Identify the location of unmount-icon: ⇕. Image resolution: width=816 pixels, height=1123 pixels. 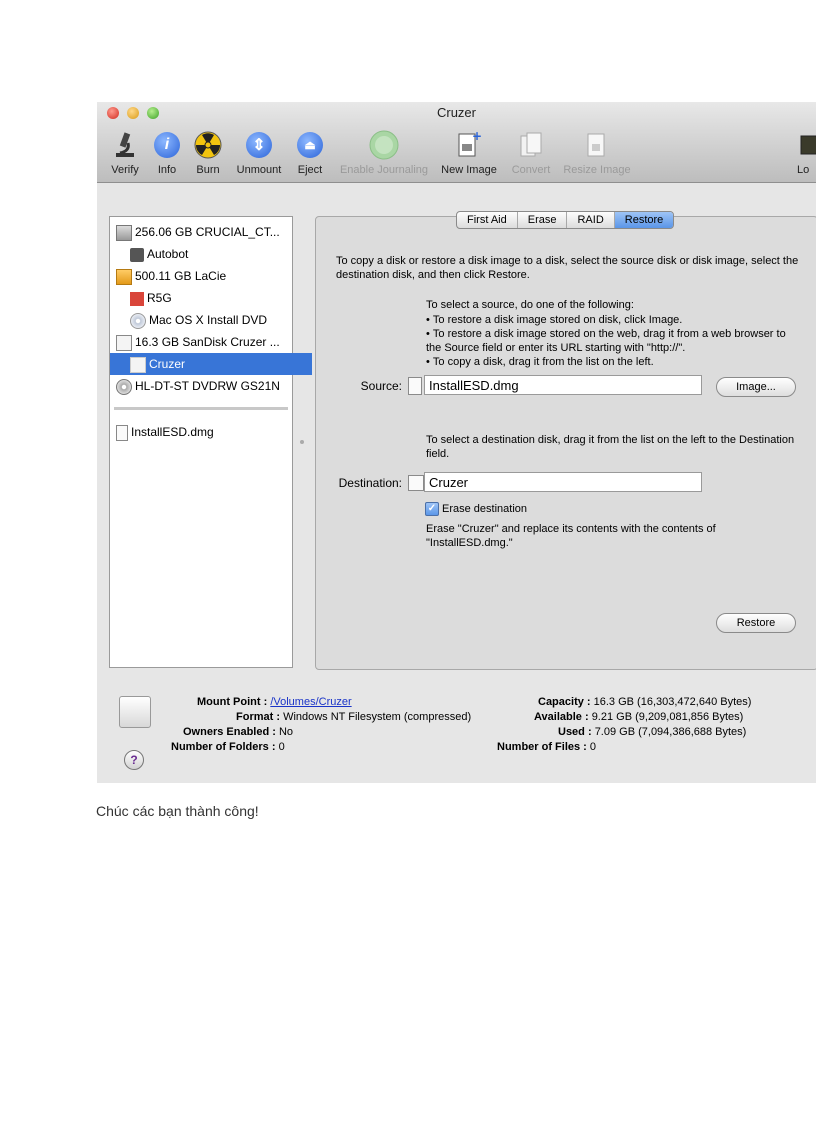
(259, 145).